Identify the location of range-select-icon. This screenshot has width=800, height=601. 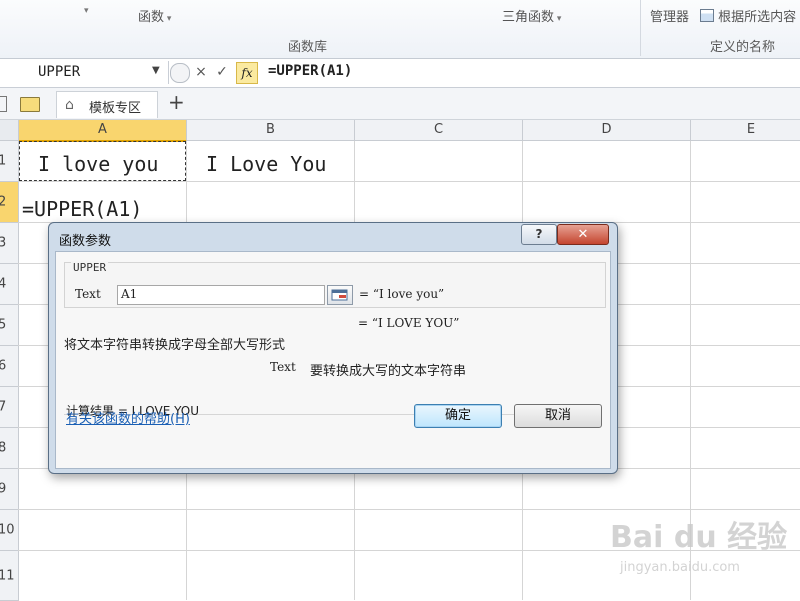
(339, 295).